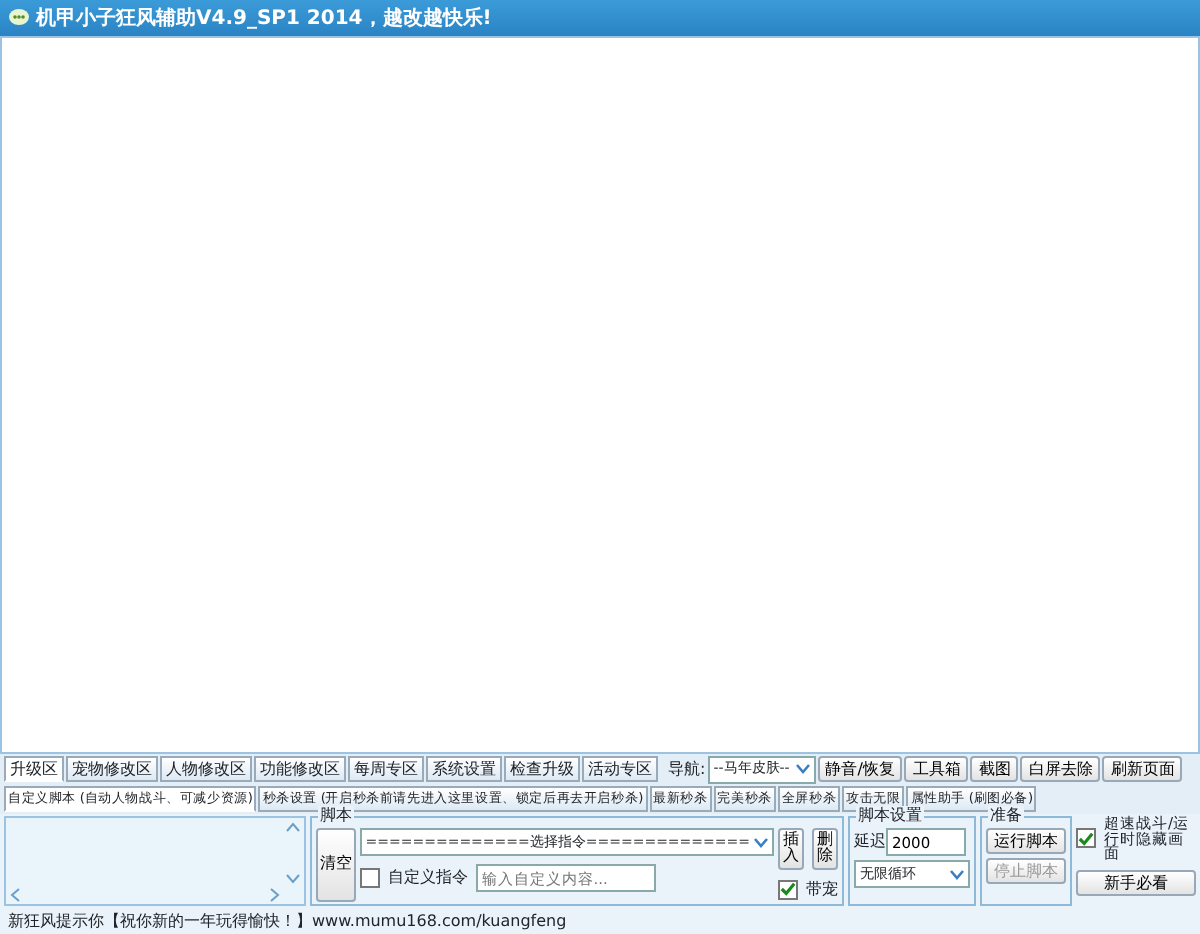 Image resolution: width=1200 pixels, height=934 pixels. Describe the element at coordinates (791, 849) in the screenshot. I see `insert-button: 插入` at that location.